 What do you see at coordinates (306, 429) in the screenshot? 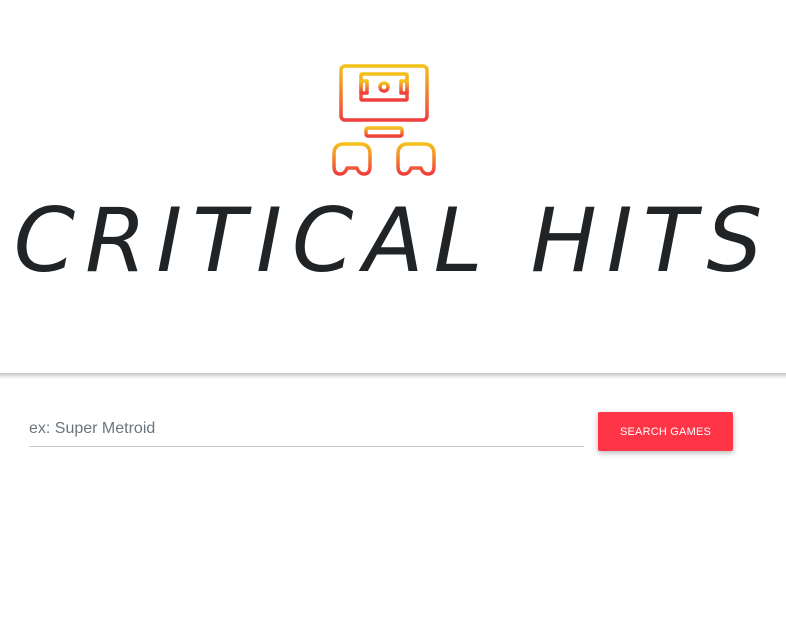
I see `search-input` at bounding box center [306, 429].